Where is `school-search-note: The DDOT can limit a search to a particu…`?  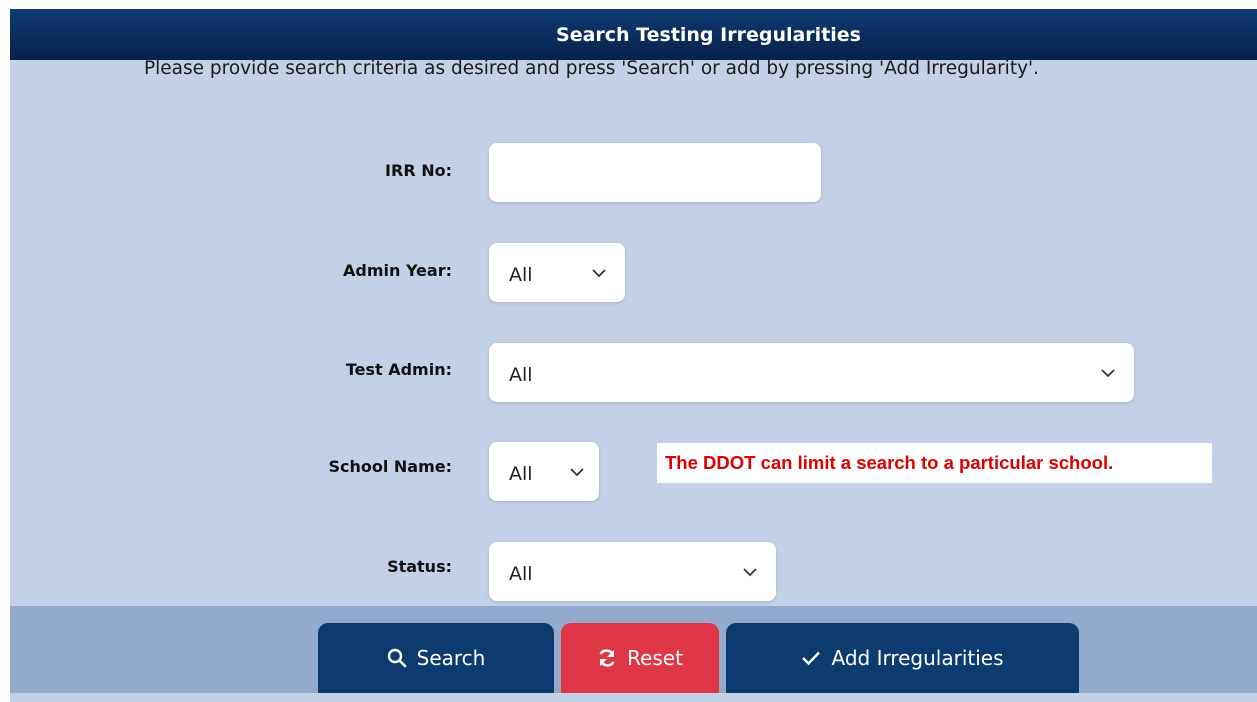 school-search-note: The DDOT can limit a search to a particu… is located at coordinates (934, 463).